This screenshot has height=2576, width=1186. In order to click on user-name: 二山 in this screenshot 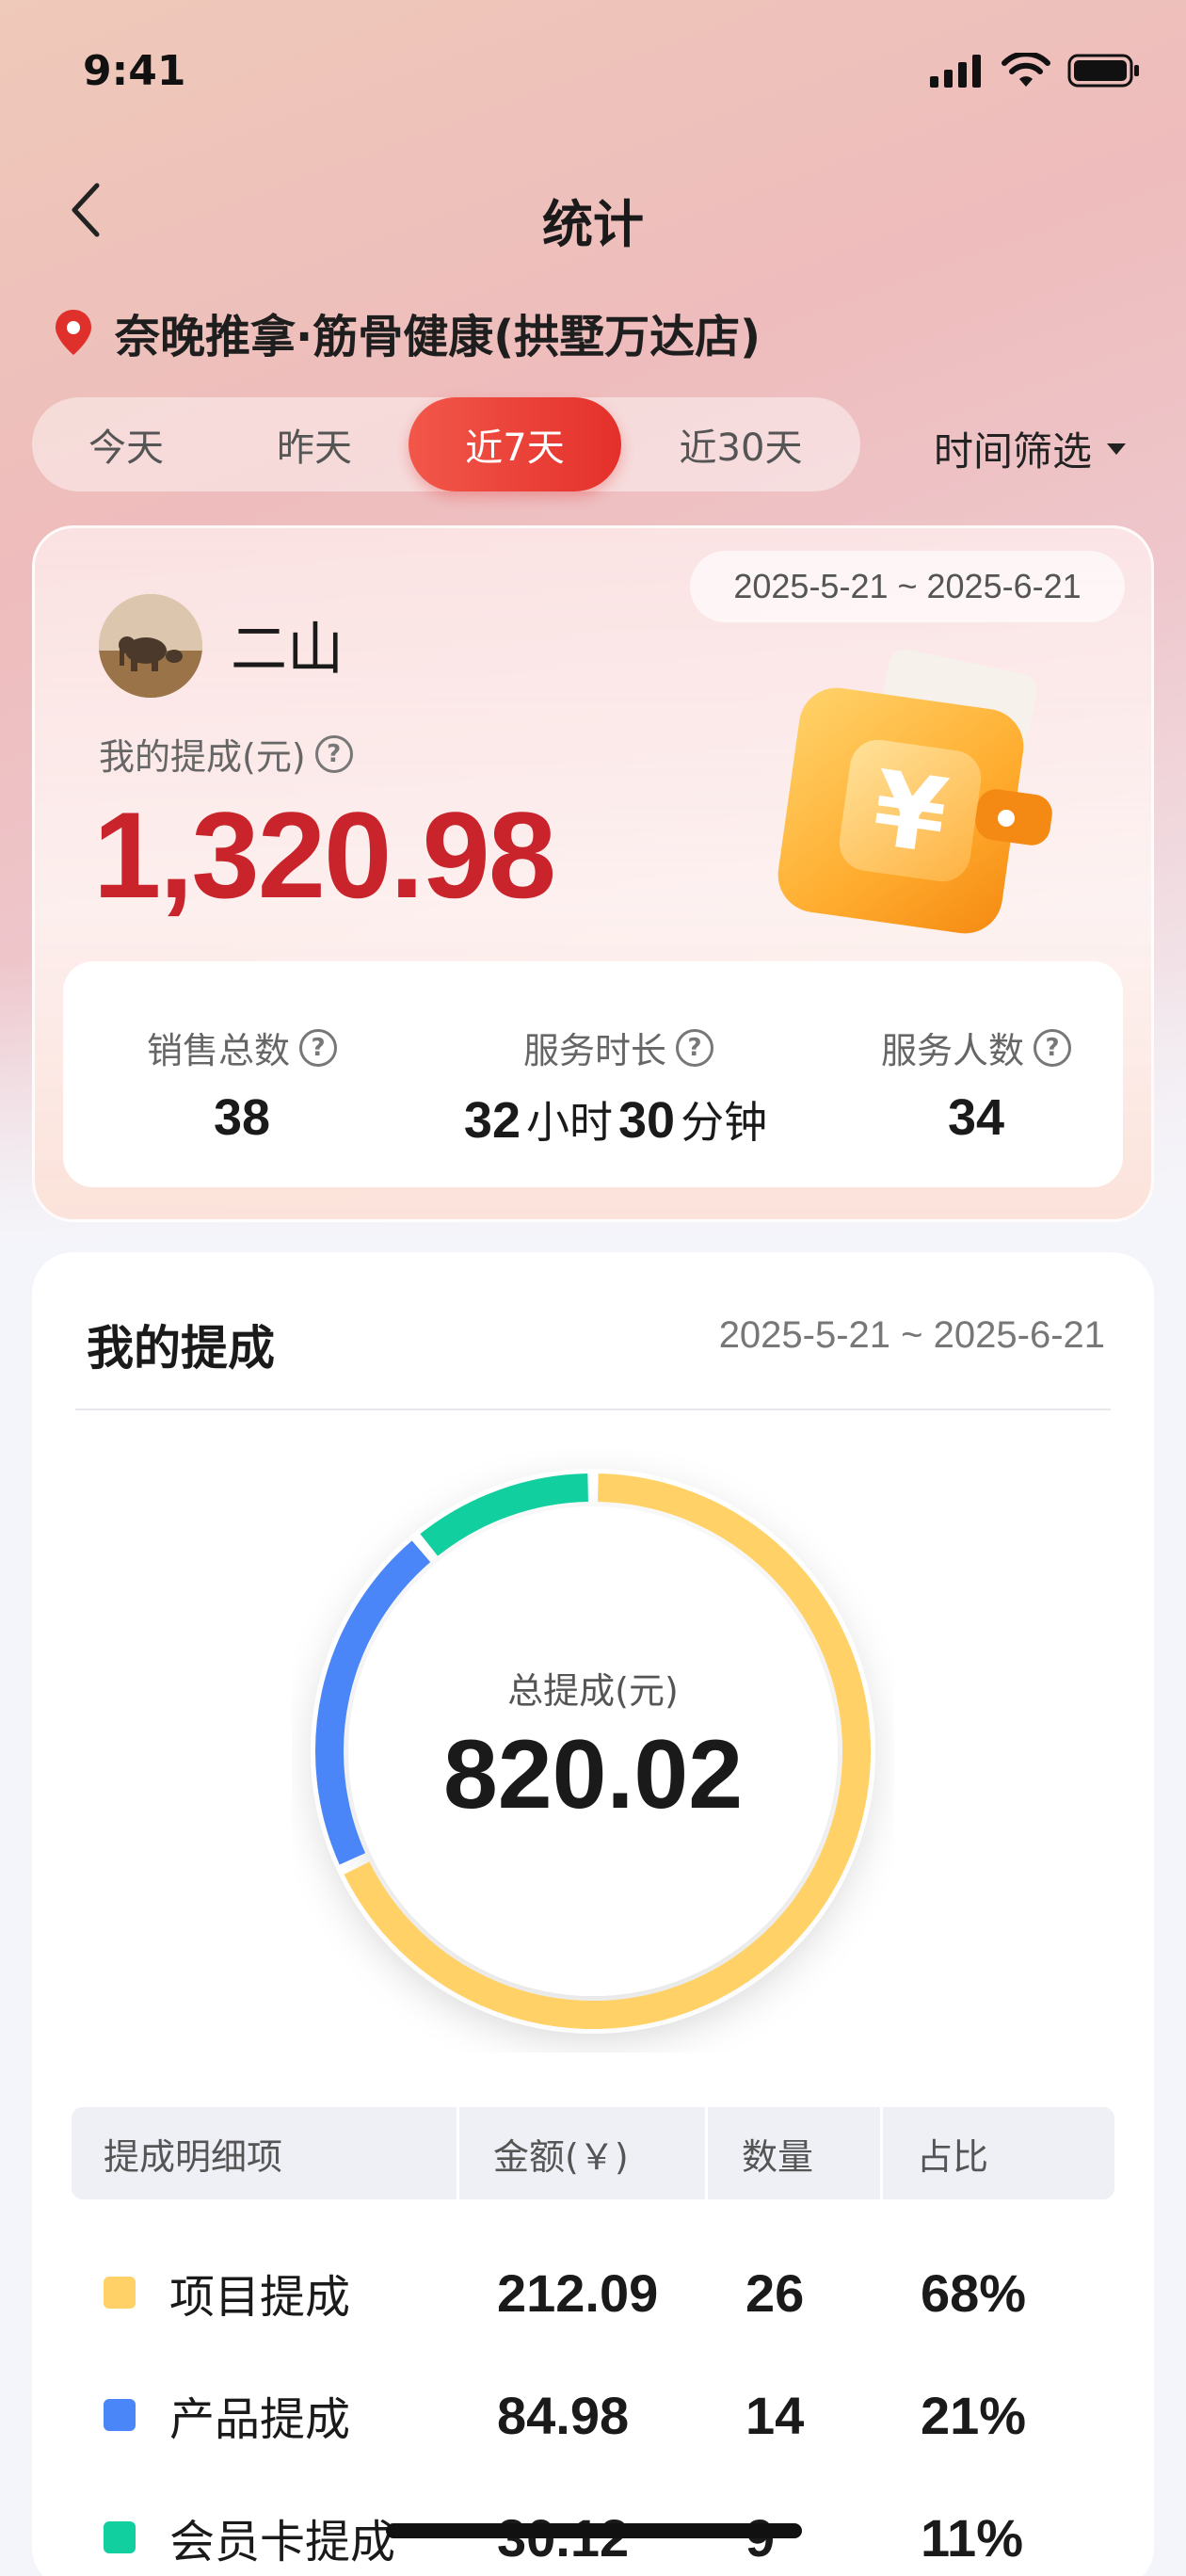, I will do `click(287, 650)`.